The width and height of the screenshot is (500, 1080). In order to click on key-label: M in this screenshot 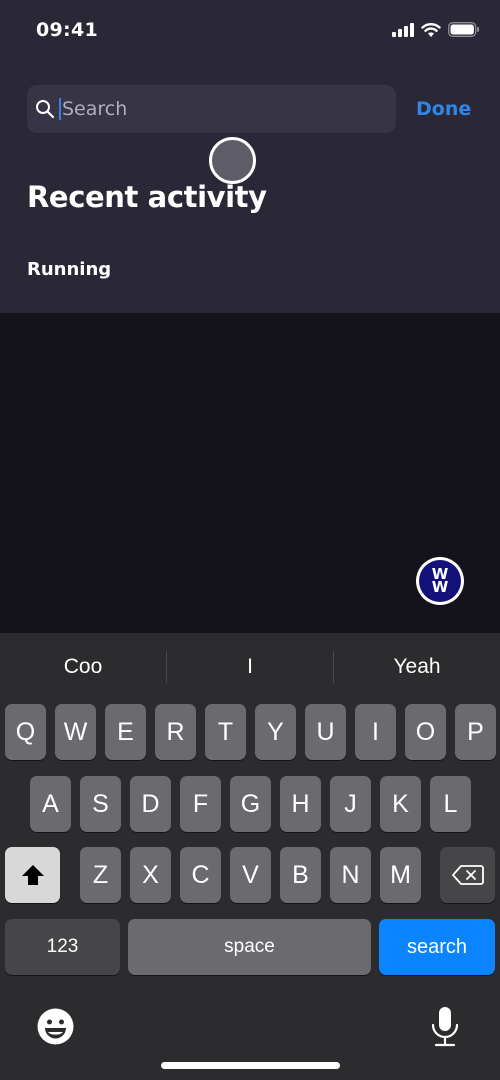, I will do `click(400, 874)`.